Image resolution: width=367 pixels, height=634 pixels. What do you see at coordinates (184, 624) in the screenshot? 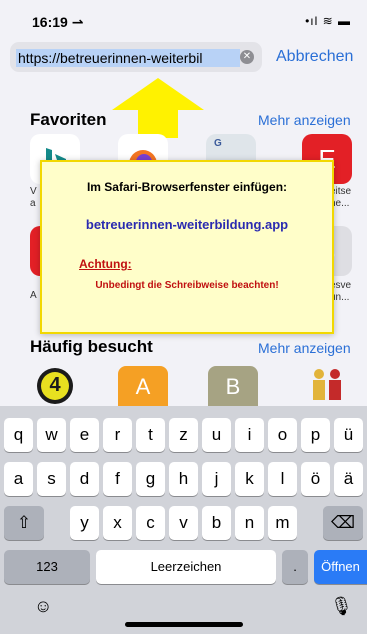
I see `home-indicator` at bounding box center [184, 624].